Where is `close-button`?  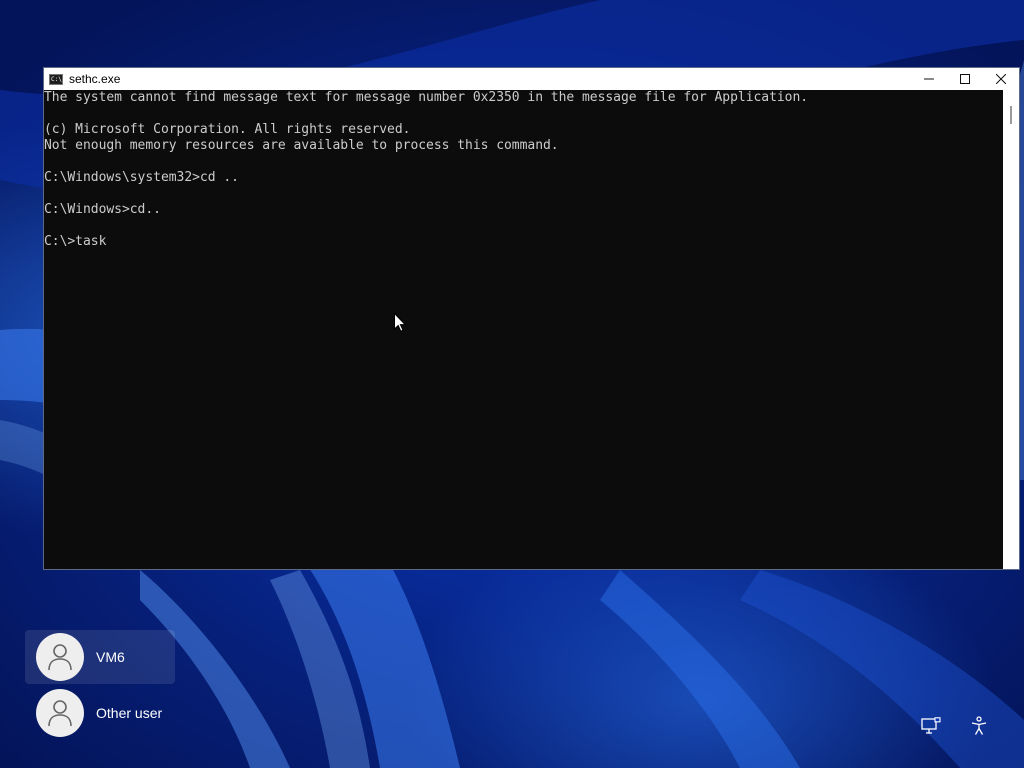 close-button is located at coordinates (1001, 79).